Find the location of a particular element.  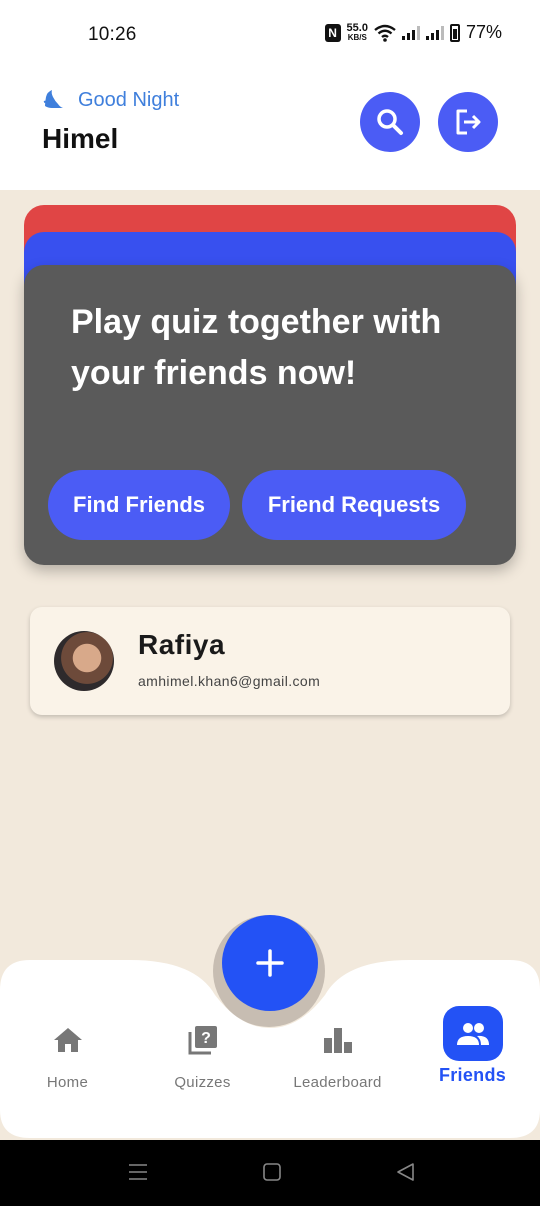

plus-icon is located at coordinates (270, 963).